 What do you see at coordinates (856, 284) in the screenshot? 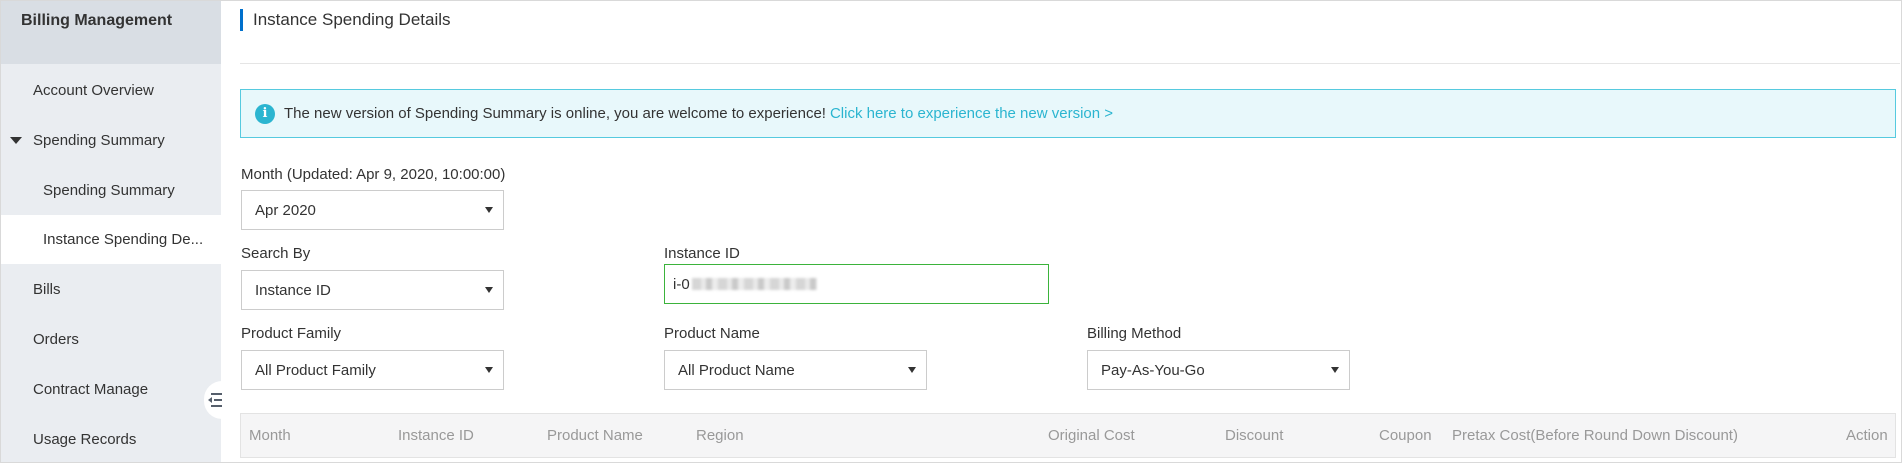
I see `instance-id-input: i-0` at bounding box center [856, 284].